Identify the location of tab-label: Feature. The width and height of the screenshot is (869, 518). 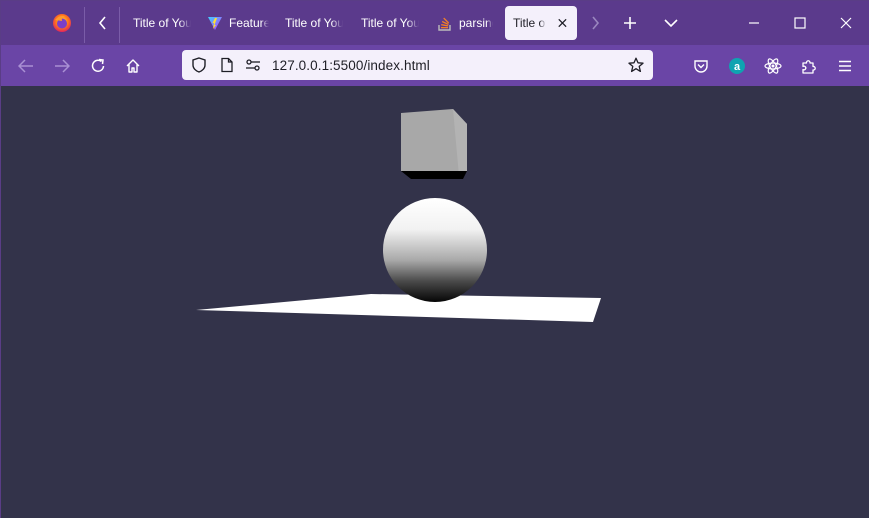
(249, 23).